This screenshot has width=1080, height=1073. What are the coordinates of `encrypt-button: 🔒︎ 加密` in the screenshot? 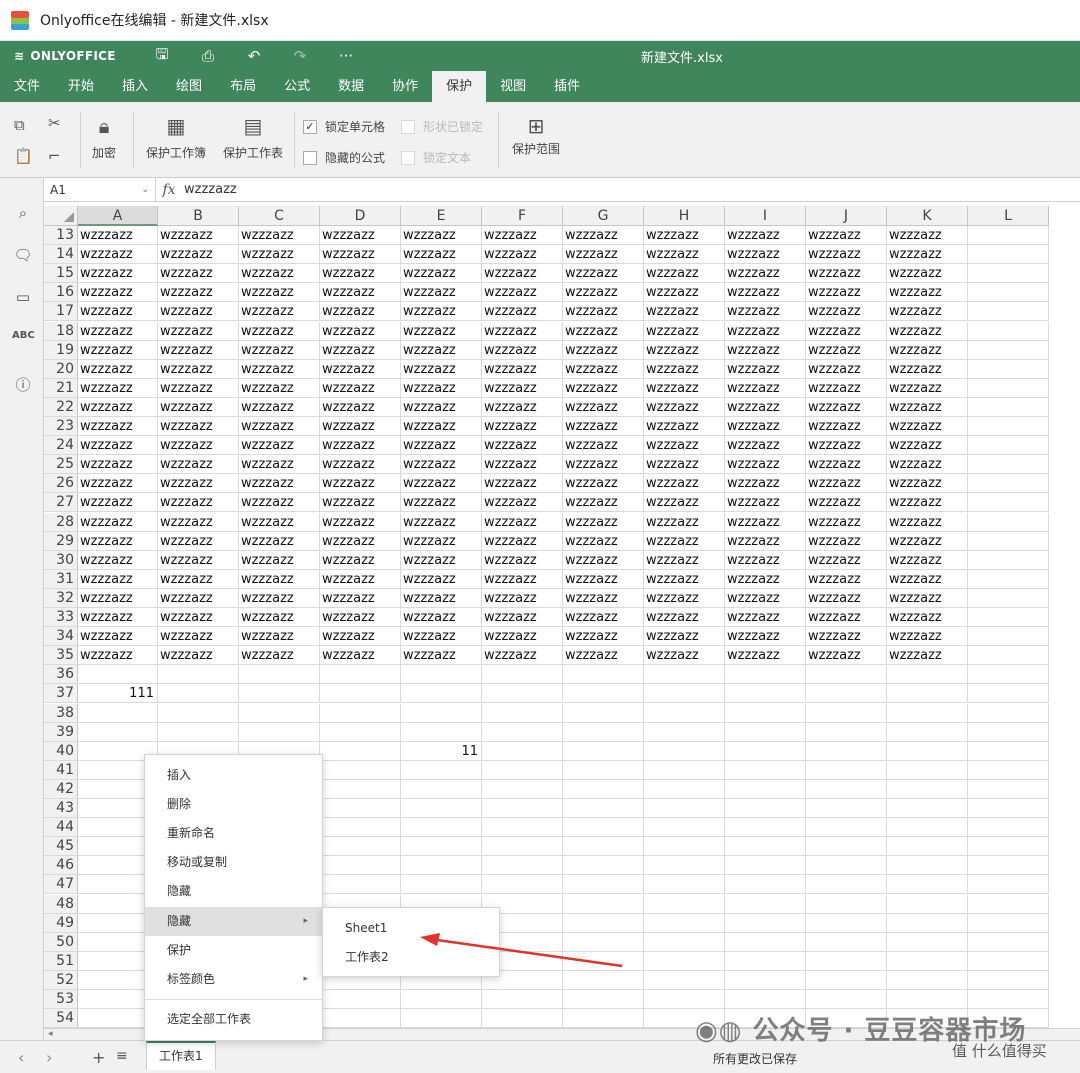 It's located at (104, 137).